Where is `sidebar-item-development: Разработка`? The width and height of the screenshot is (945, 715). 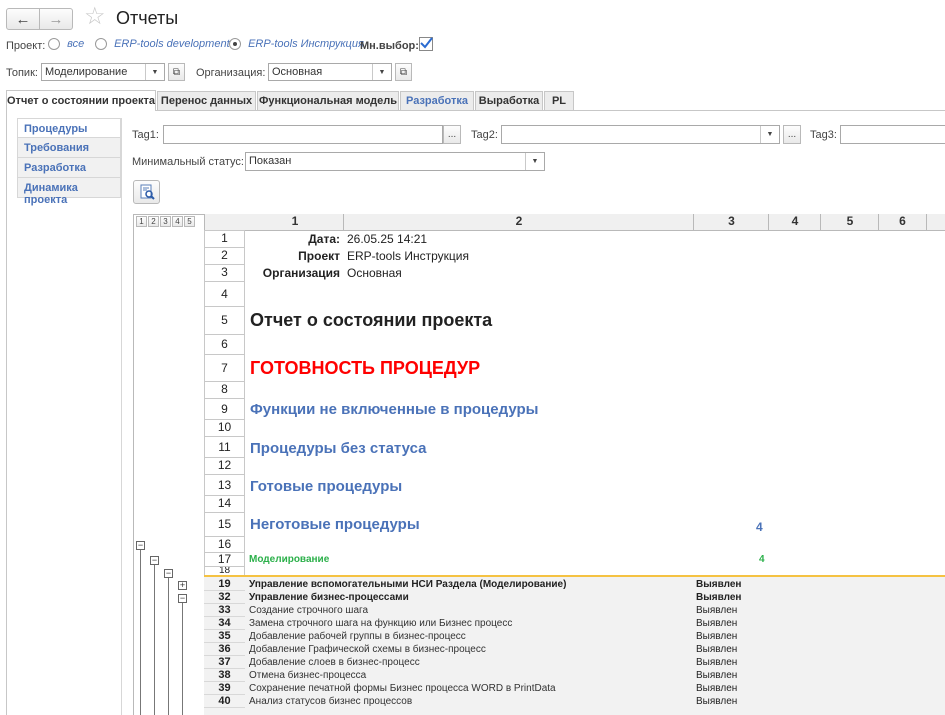 sidebar-item-development: Разработка is located at coordinates (69, 168).